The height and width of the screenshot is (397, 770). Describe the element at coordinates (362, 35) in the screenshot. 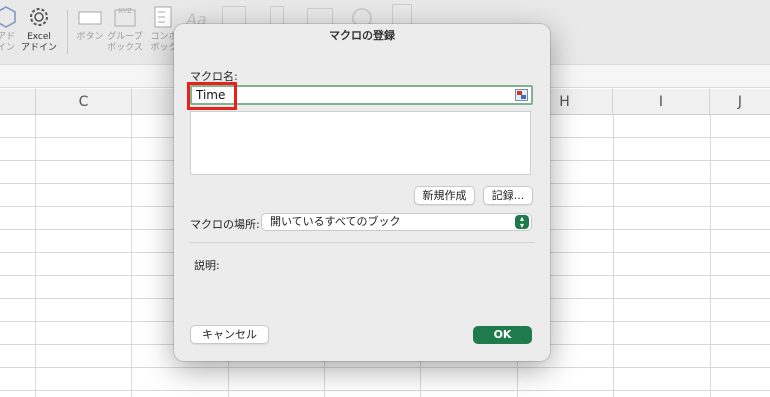

I see `dialog-title: マクロの登録` at that location.